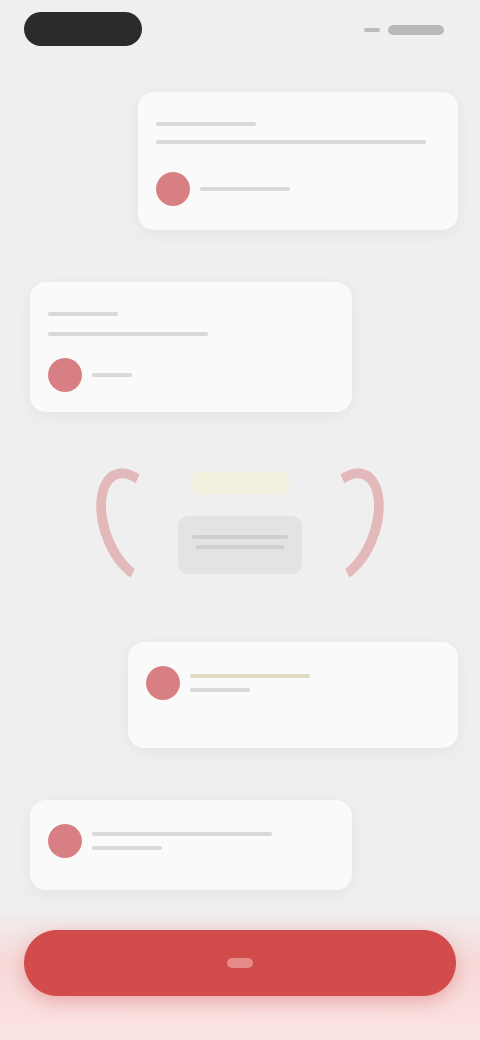 The width and height of the screenshot is (480, 1040). I want to click on indicator-dot, so click(372, 30).